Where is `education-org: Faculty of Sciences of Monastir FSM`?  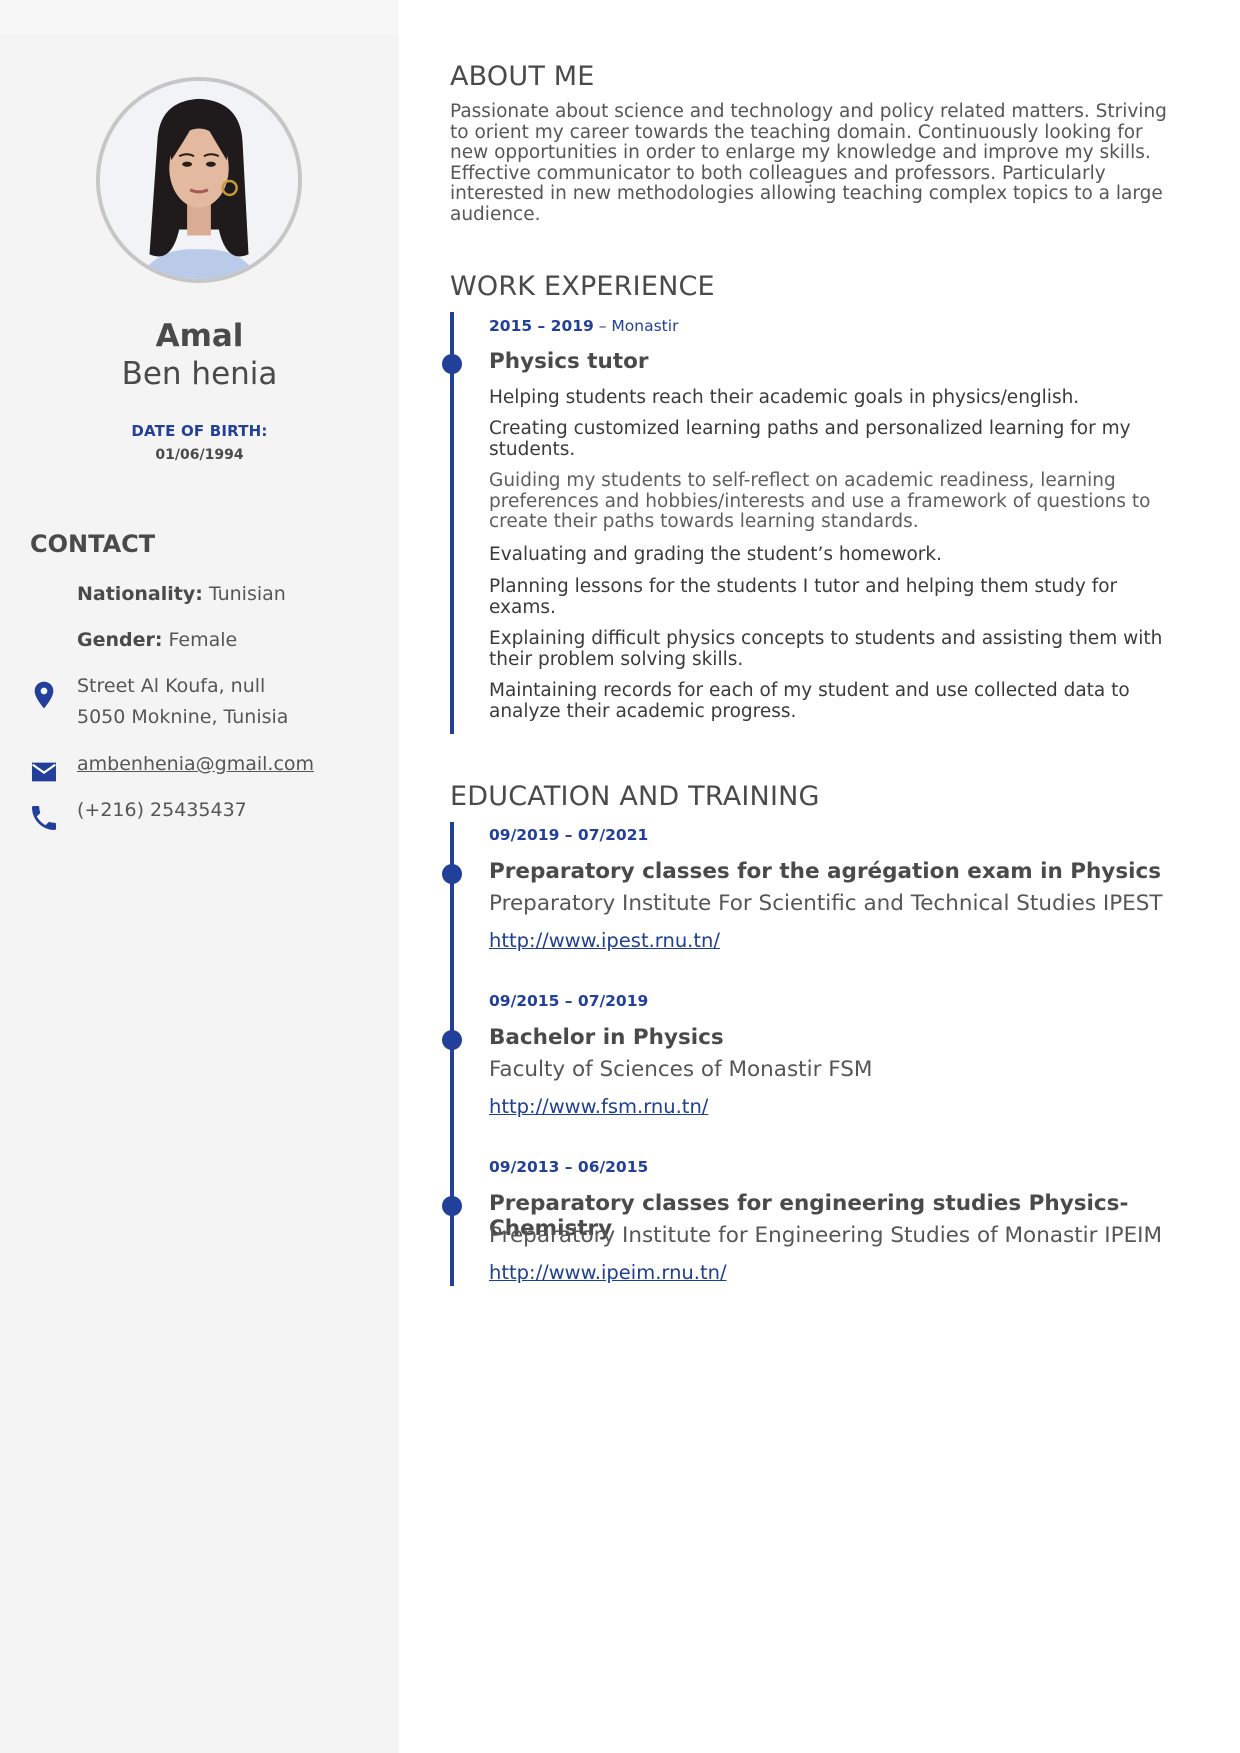
education-org: Faculty of Sciences of Monastir FSM is located at coordinates (681, 1069).